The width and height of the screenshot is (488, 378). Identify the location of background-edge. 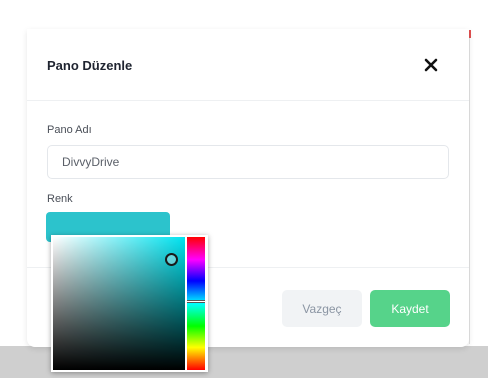
(469, 187).